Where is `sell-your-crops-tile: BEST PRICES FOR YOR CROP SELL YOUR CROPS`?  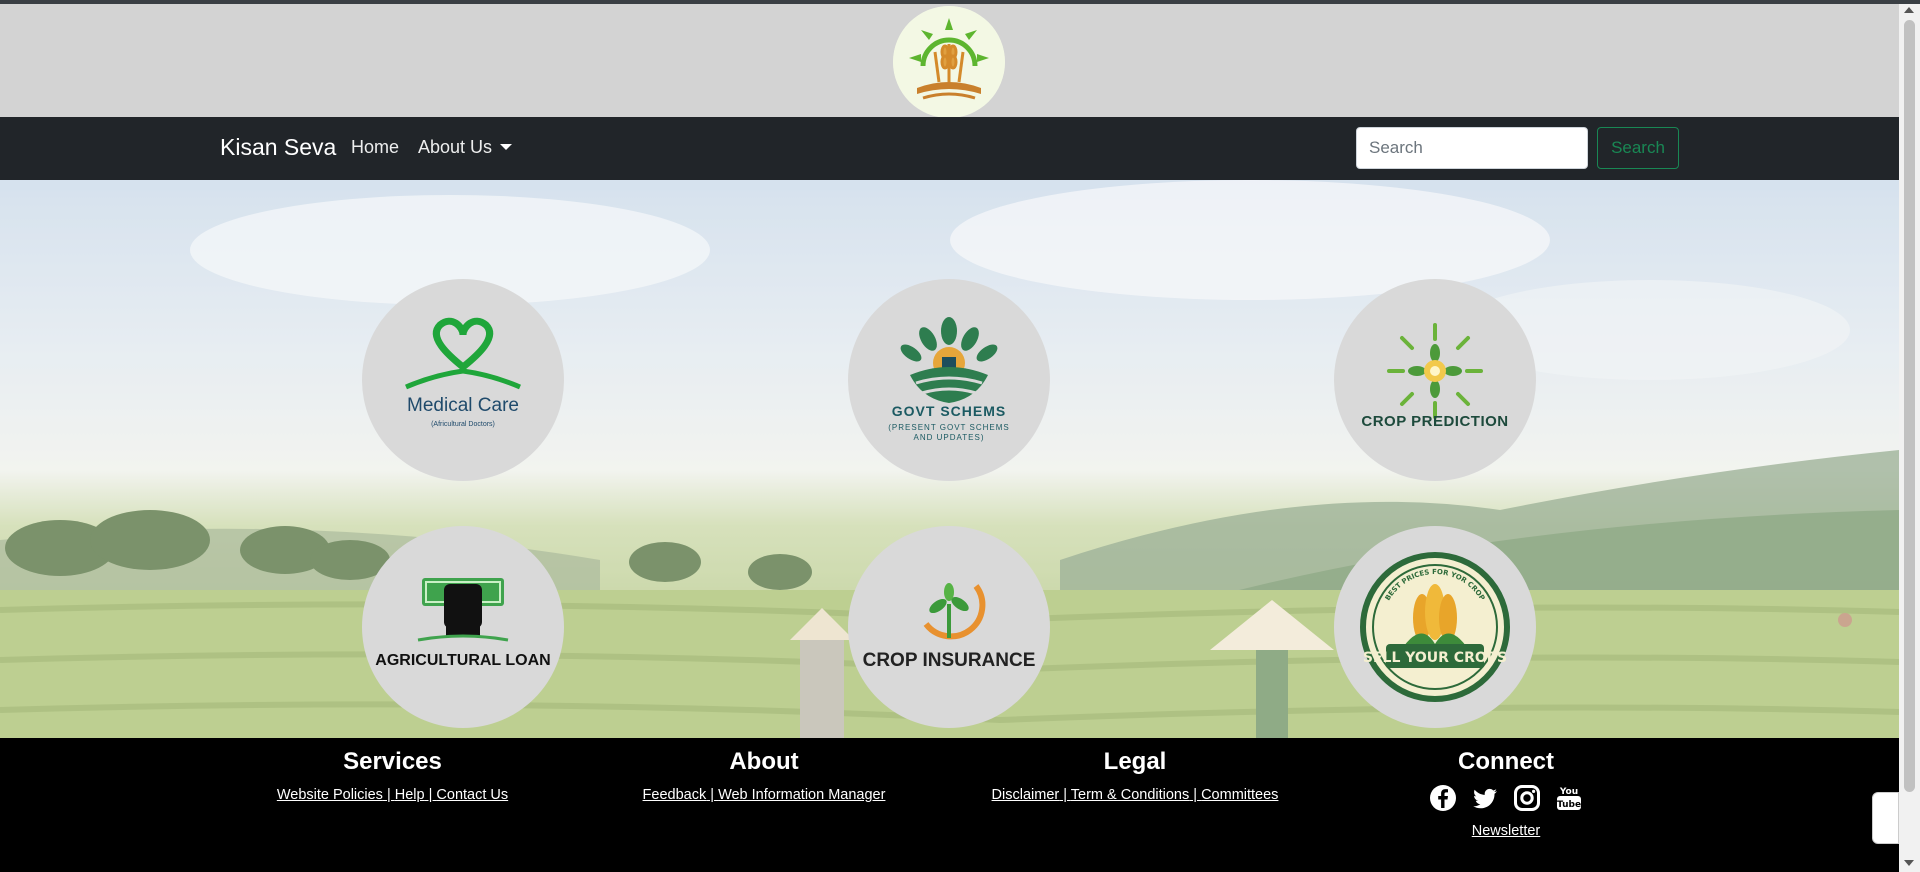
sell-your-crops-tile: BEST PRICES FOR YOR CROP SELL YOUR CROPS is located at coordinates (1435, 627).